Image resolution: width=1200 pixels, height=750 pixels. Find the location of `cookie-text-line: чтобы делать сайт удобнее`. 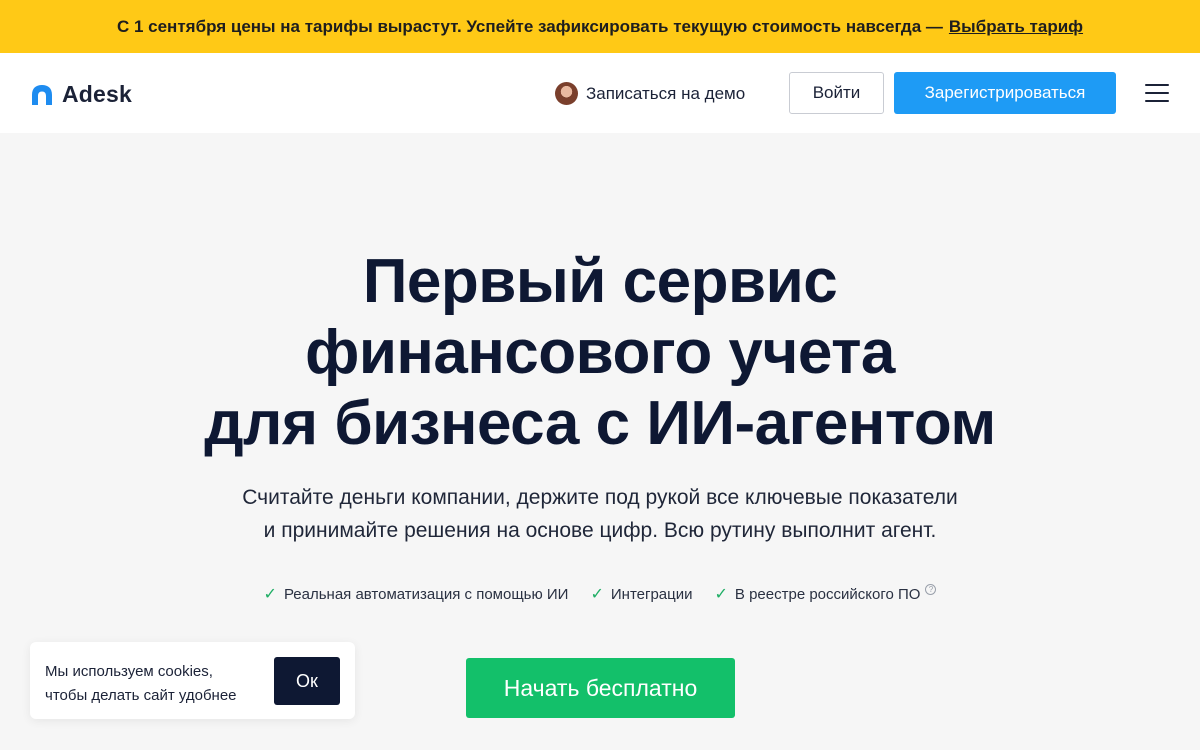

cookie-text-line: чтобы делать сайт удобнее is located at coordinates (141, 695).